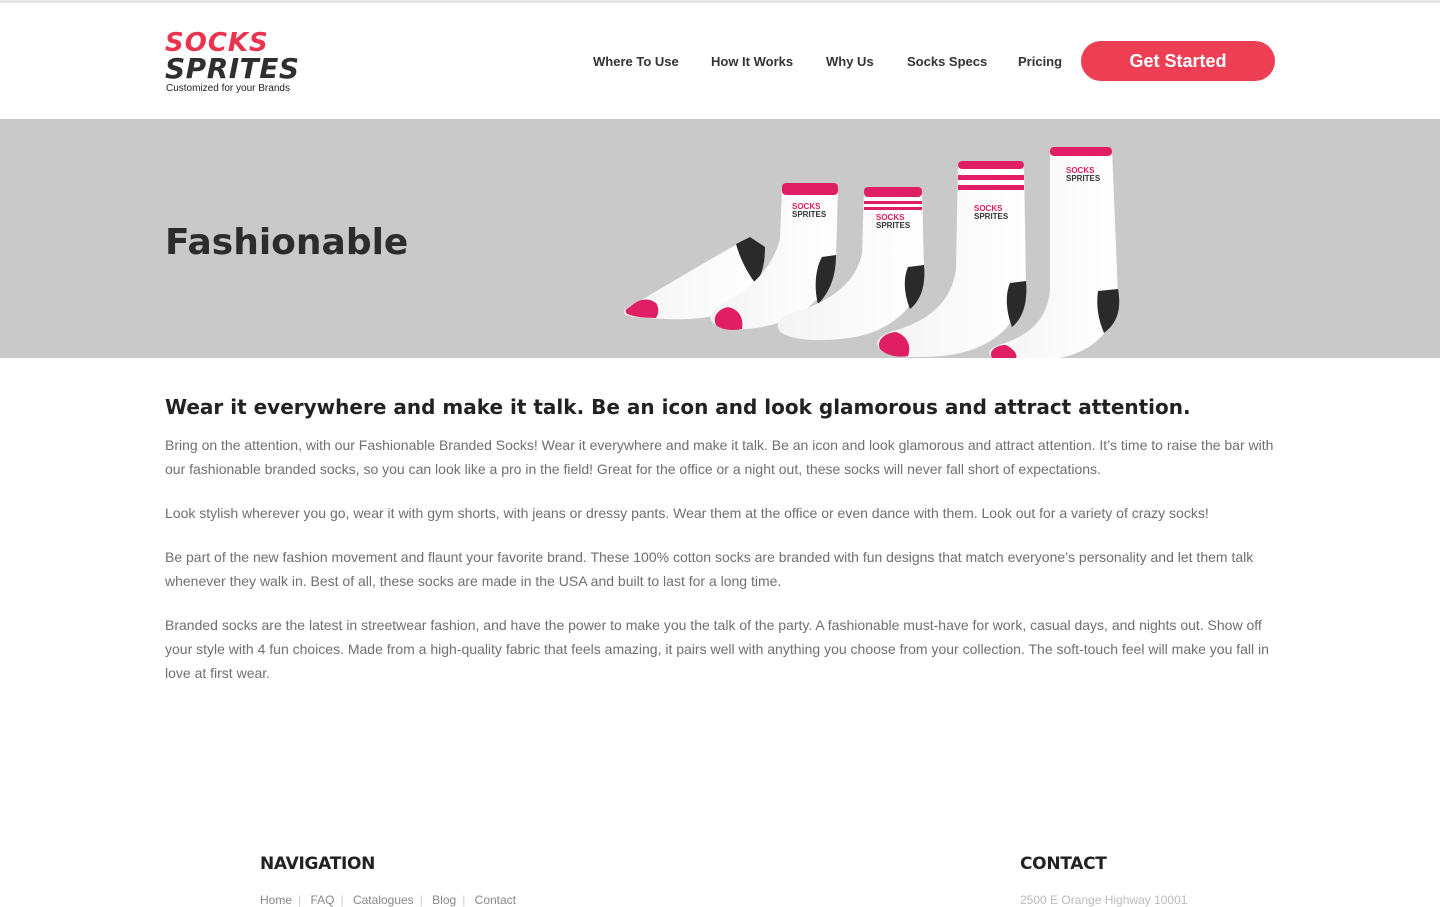 This screenshot has height=907, width=1440. Describe the element at coordinates (947, 61) in the screenshot. I see `nav-item-socks-specs: Socks Specs` at that location.